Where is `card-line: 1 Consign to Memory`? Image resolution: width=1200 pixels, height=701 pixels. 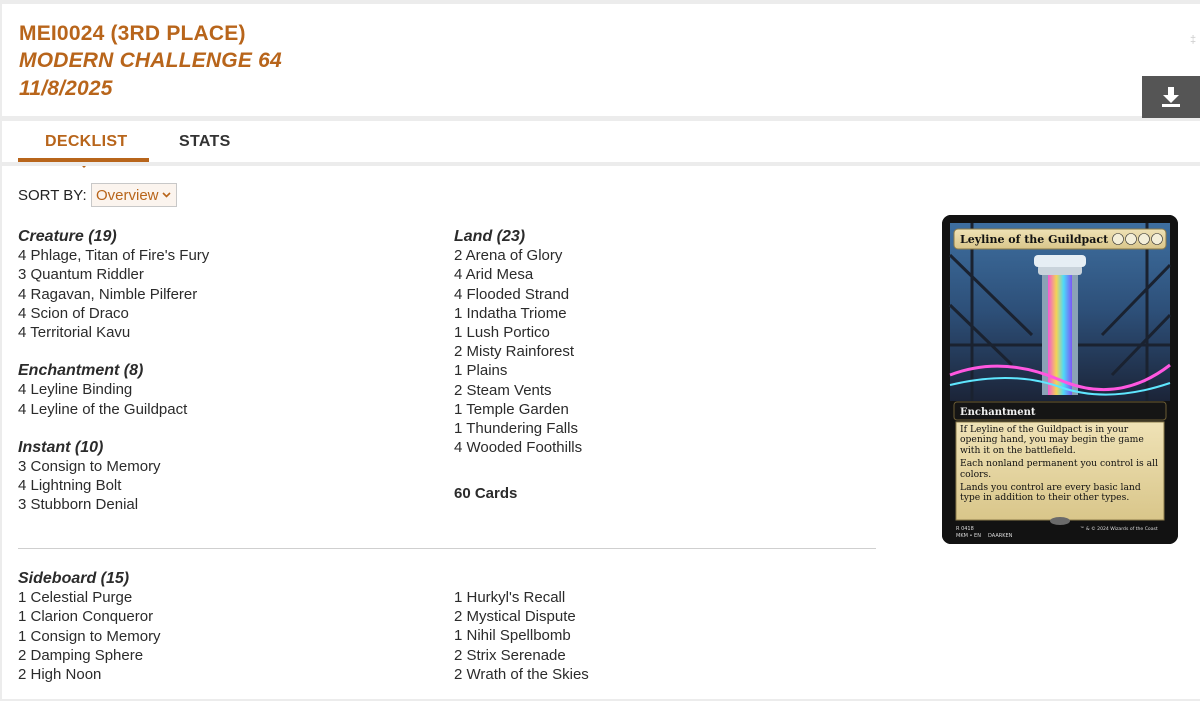
card-line: 1 Consign to Memory is located at coordinates (89, 636).